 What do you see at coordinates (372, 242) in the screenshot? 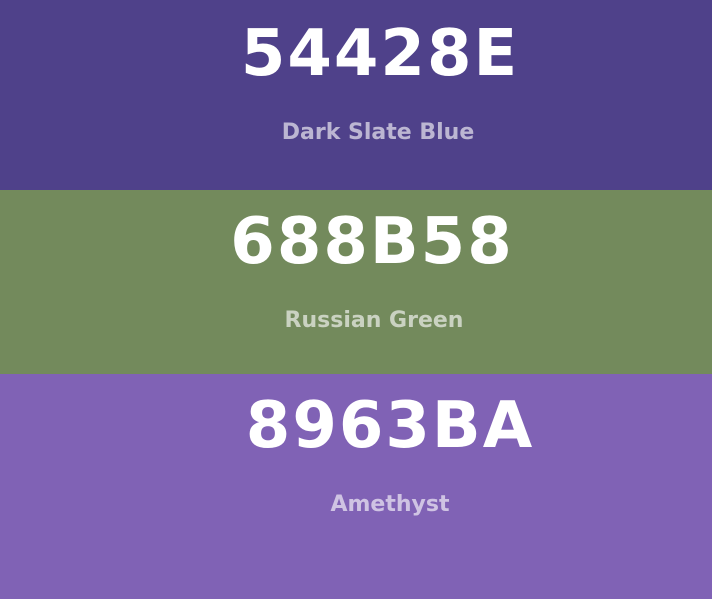
I see `hex-code: 688B58` at bounding box center [372, 242].